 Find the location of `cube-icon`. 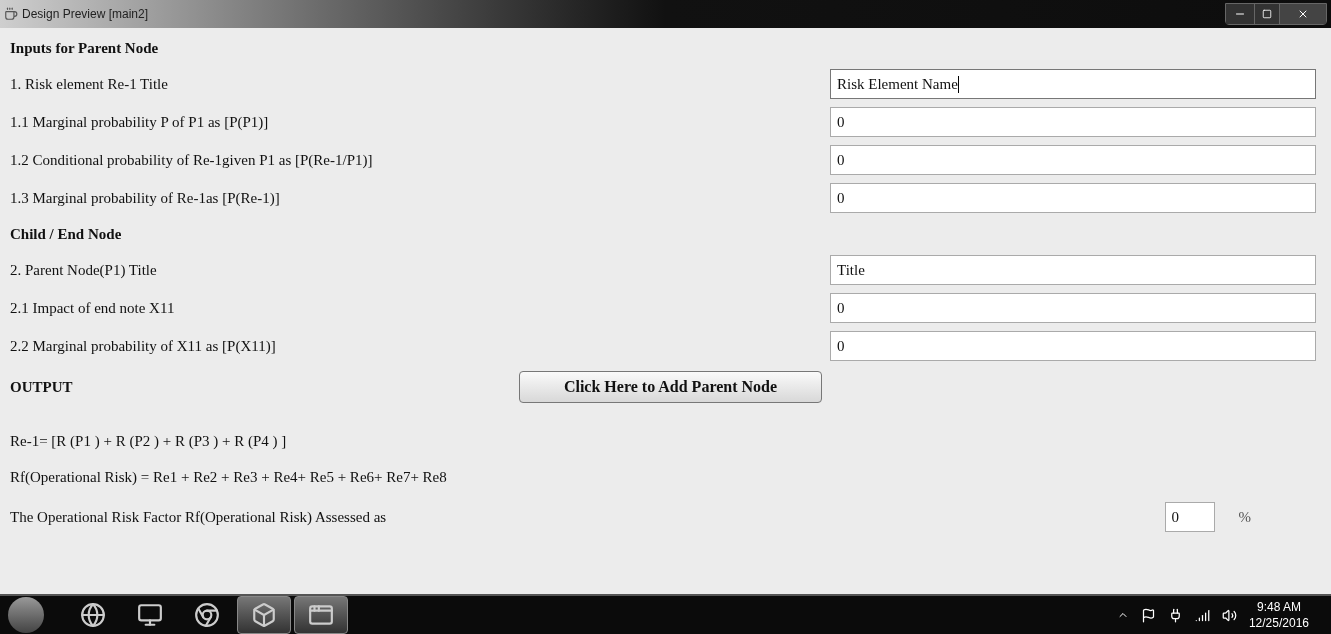

cube-icon is located at coordinates (264, 615).